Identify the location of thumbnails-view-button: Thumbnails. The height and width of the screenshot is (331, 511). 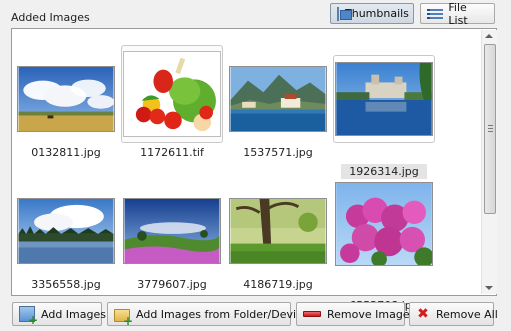
(372, 13).